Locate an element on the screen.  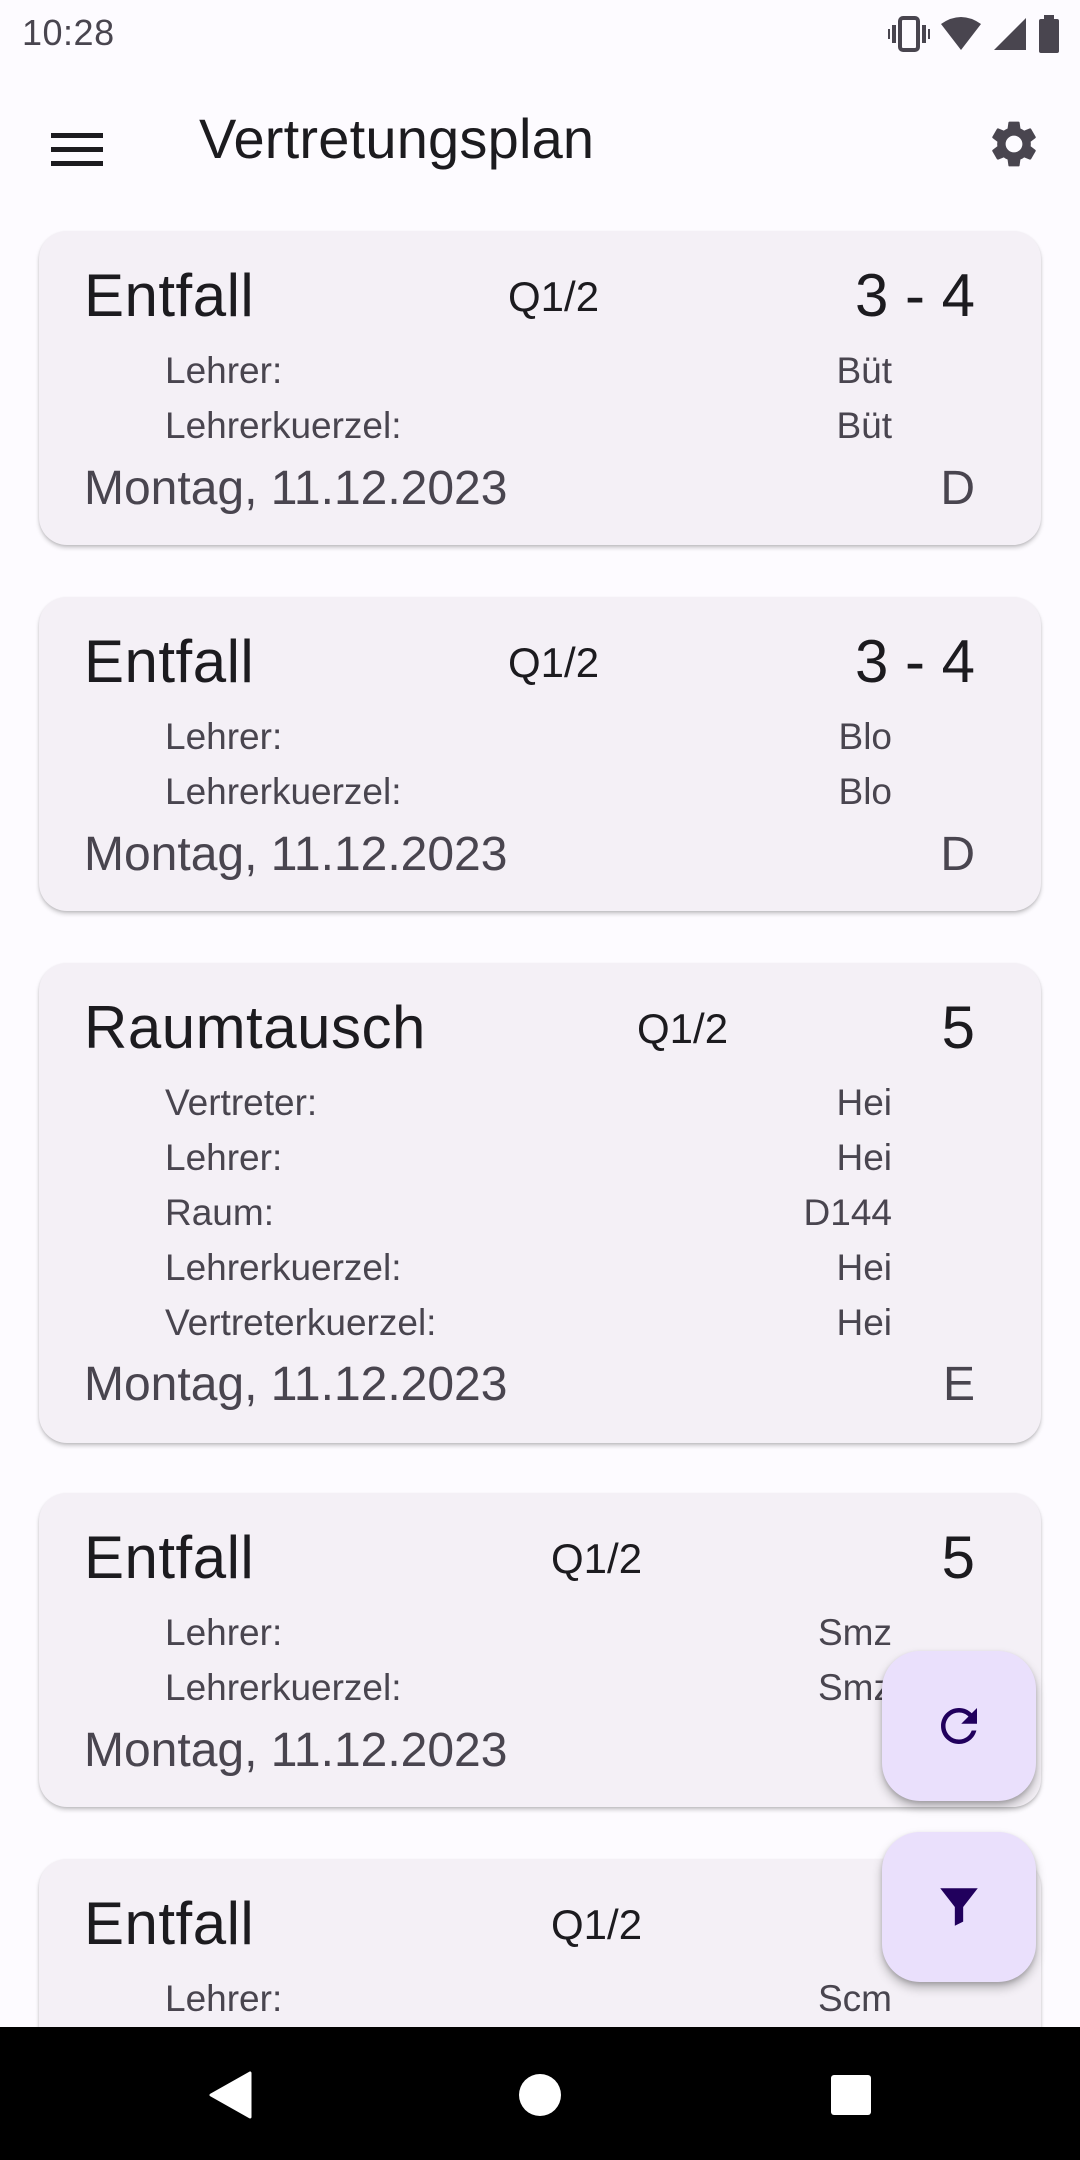
app-bar: Vertretungsplan is located at coordinates (540, 141).